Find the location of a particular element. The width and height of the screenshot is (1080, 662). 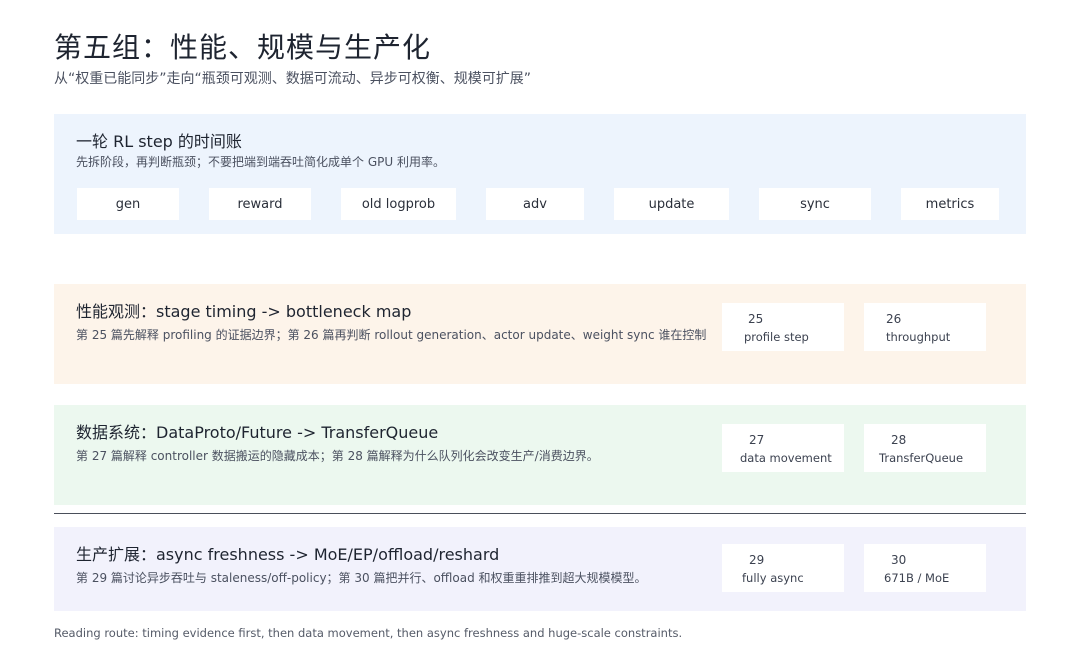

article-number: 26 is located at coordinates (894, 319).